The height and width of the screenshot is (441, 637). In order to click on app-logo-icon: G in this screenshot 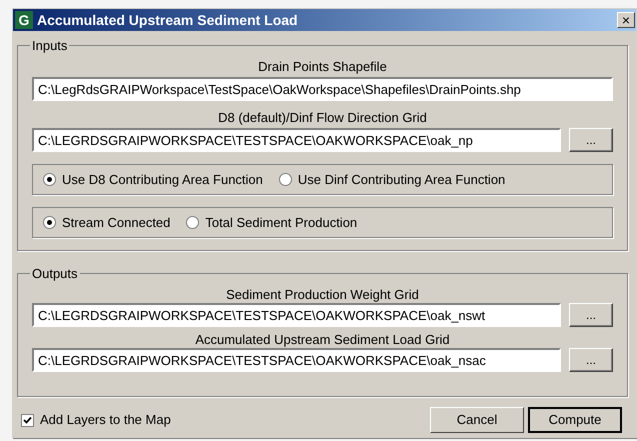, I will do `click(24, 20)`.